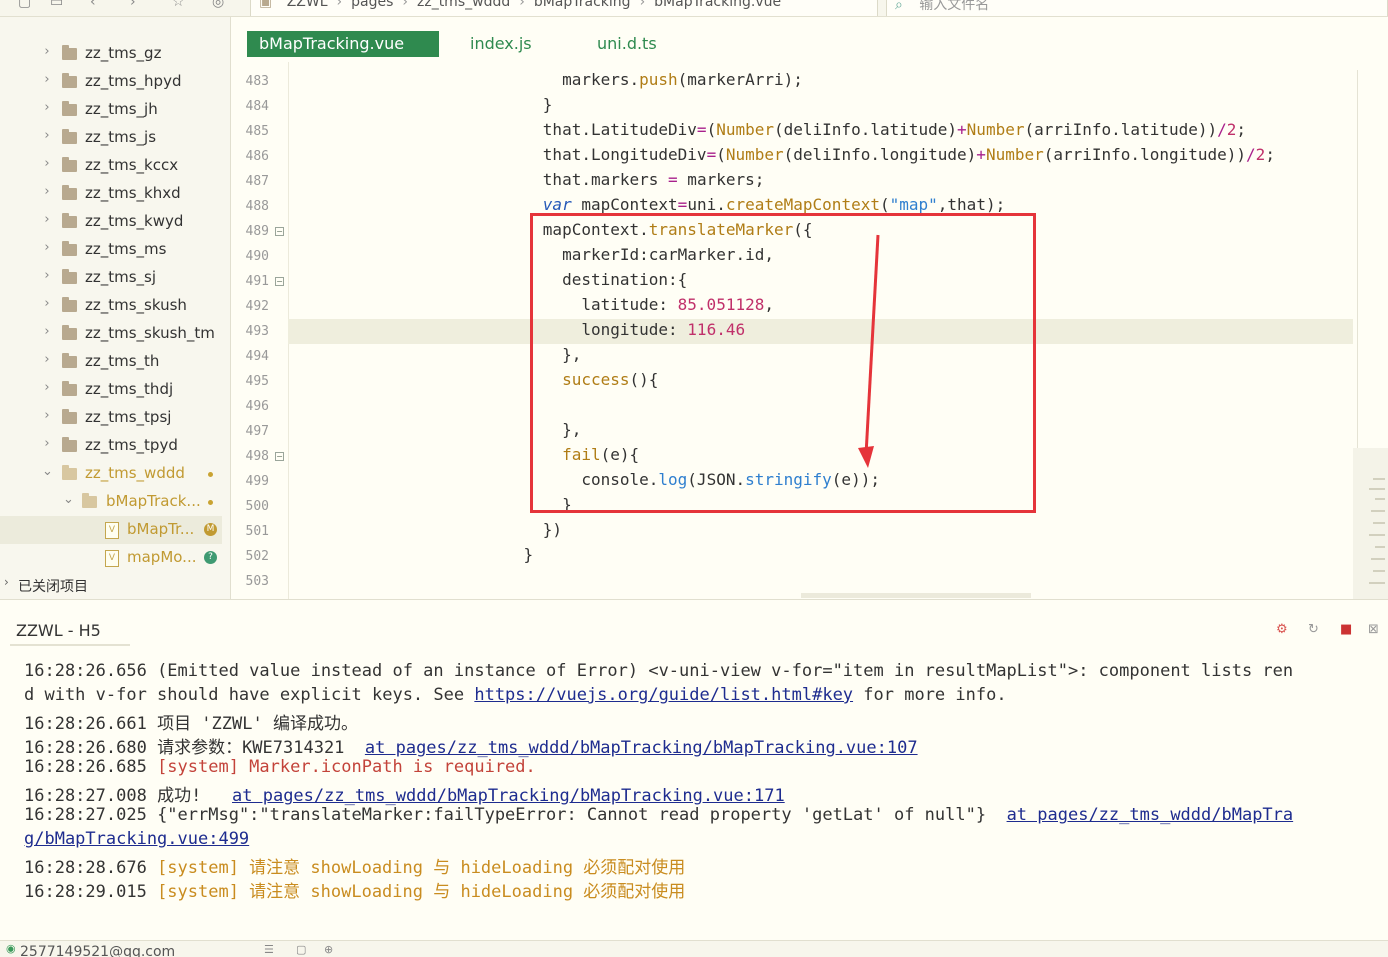  I want to click on tree-item: › zz_tms_sj, so click(111, 278).